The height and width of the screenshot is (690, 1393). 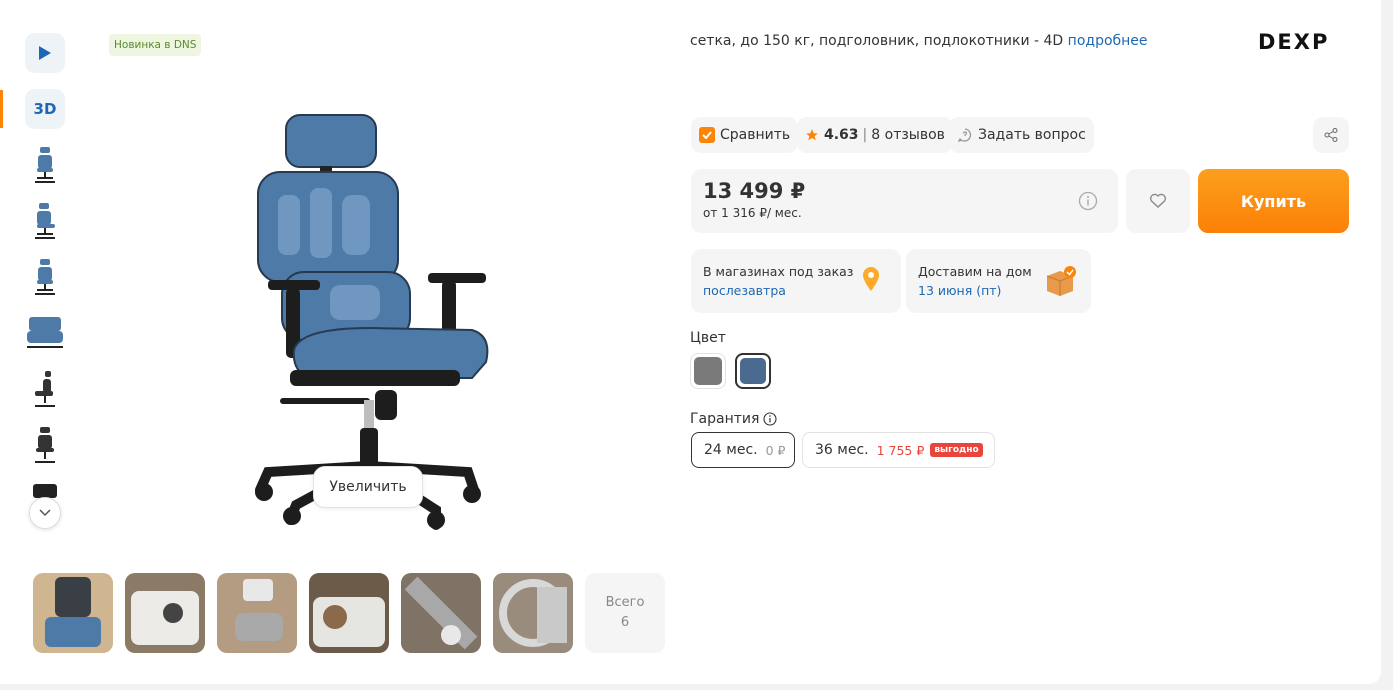 I want to click on compare-label: Сравнить, so click(x=755, y=135).